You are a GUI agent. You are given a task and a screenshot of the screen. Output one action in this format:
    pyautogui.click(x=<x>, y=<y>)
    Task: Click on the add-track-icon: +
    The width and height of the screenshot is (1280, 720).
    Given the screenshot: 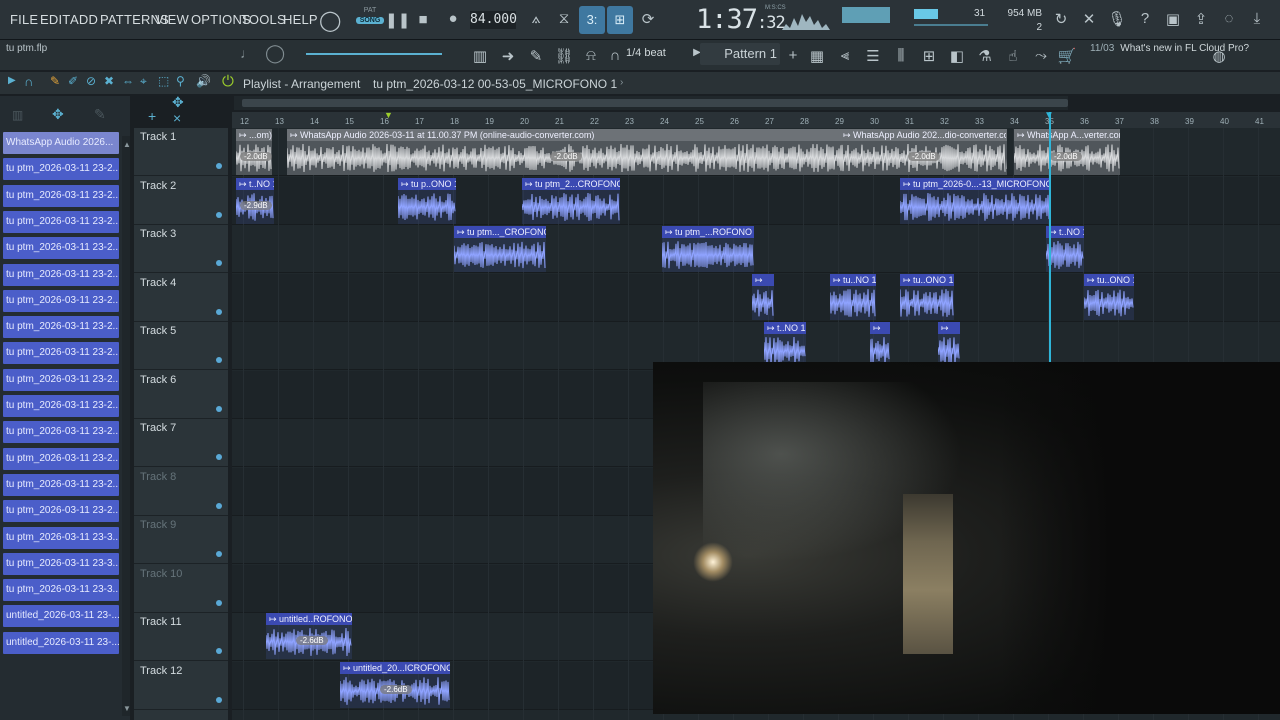 What is the action you would take?
    pyautogui.click(x=152, y=116)
    